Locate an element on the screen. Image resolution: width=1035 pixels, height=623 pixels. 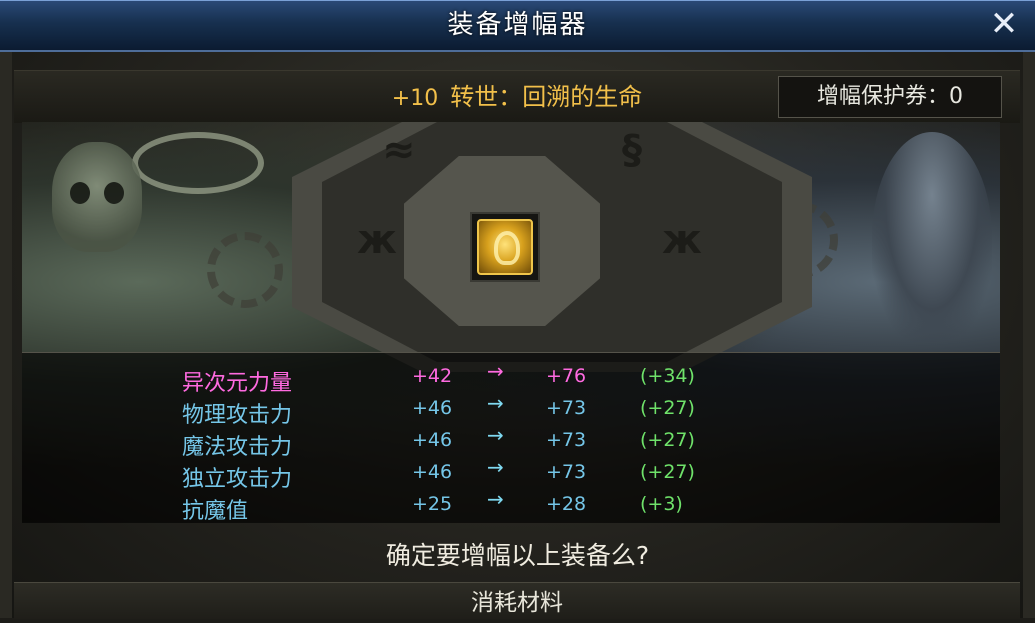
title-bar: 装备增幅器 ✕ is located at coordinates (517, 26).